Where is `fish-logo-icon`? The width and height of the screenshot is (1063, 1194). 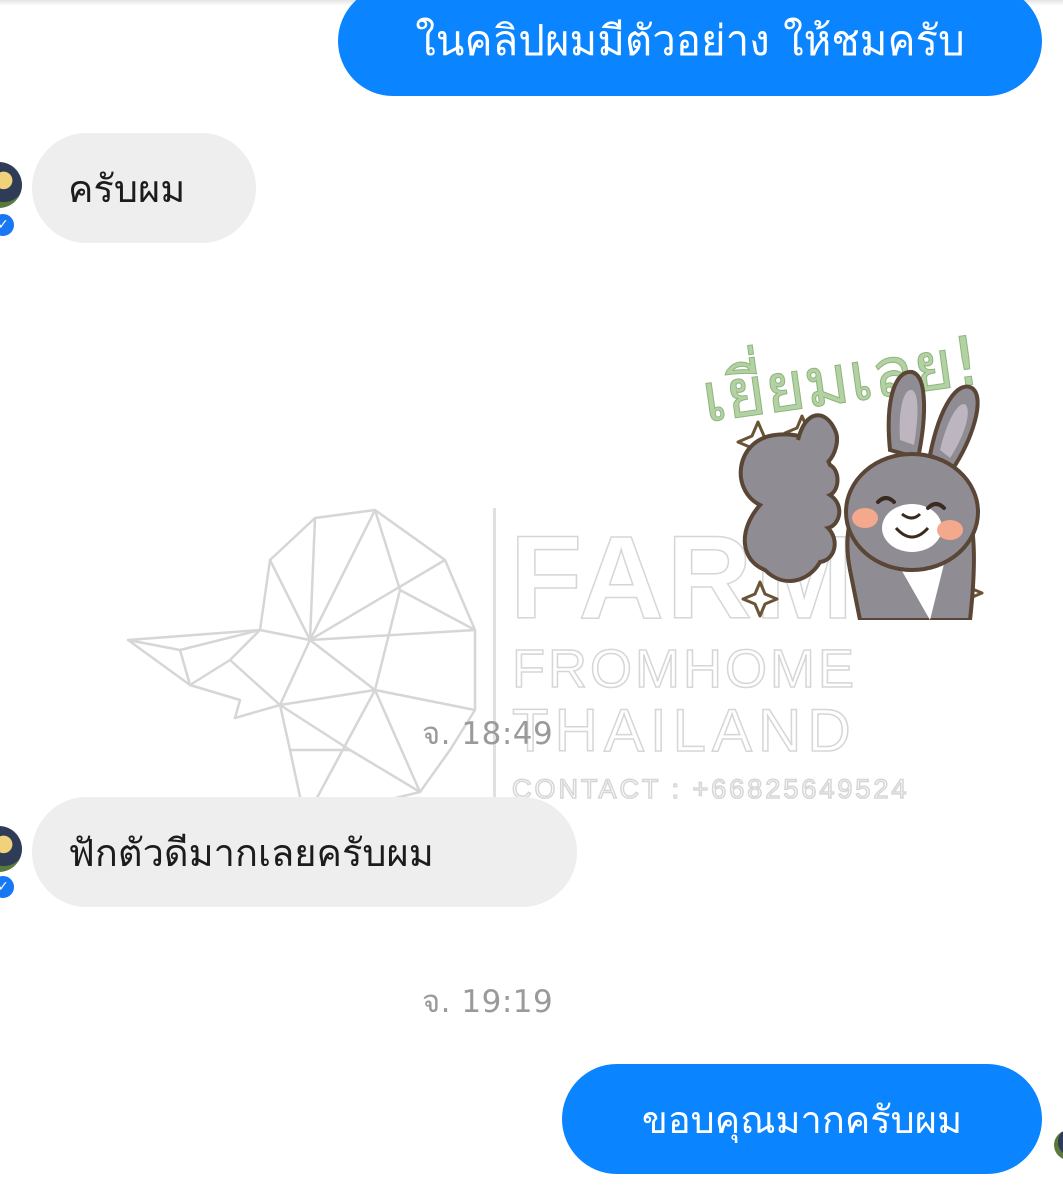 fish-logo-icon is located at coordinates (301, 665).